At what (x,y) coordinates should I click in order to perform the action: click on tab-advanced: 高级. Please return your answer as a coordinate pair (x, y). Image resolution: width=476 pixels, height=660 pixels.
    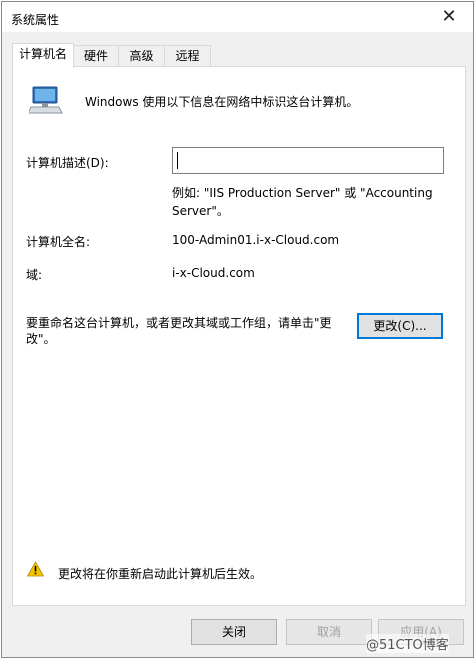
    Looking at the image, I should click on (141, 56).